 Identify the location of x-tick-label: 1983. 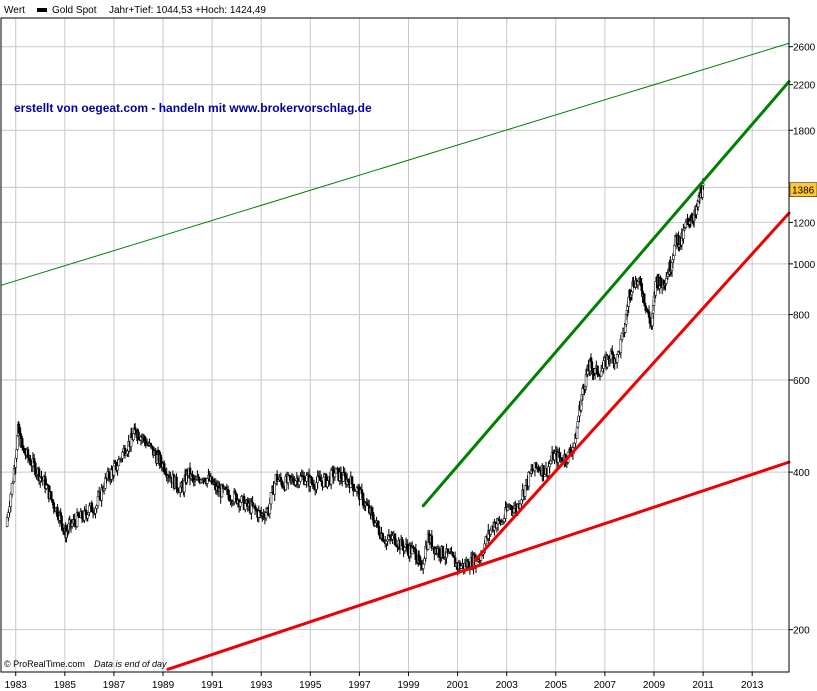
(16, 685).